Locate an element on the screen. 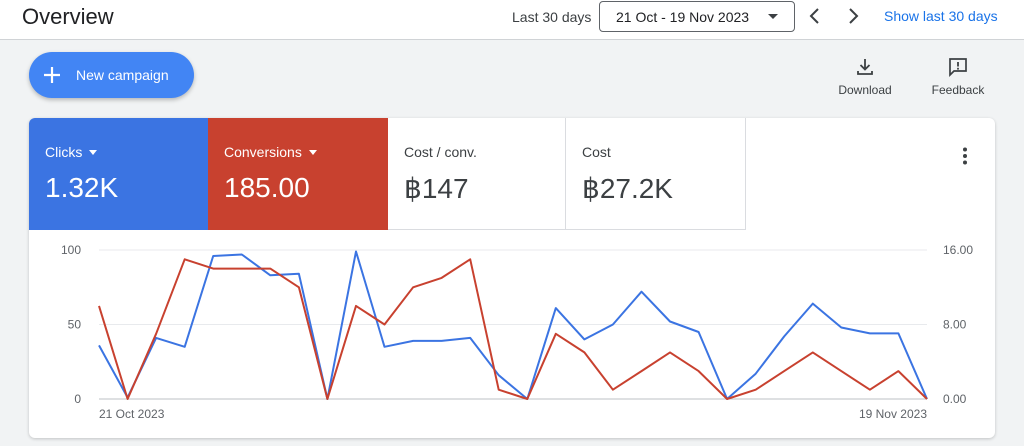  metric-value-cost-per-conv: ฿147 is located at coordinates (436, 188).